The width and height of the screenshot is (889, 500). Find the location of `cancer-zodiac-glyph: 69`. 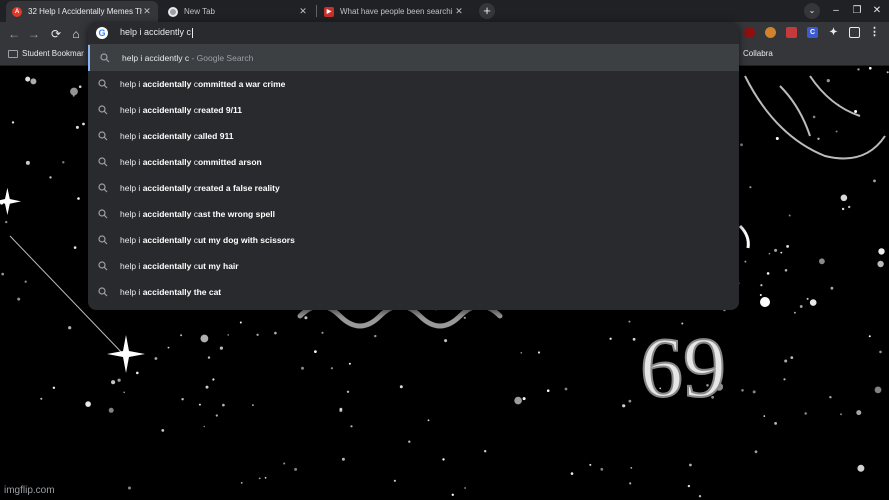

cancer-zodiac-glyph: 69 is located at coordinates (683, 367).